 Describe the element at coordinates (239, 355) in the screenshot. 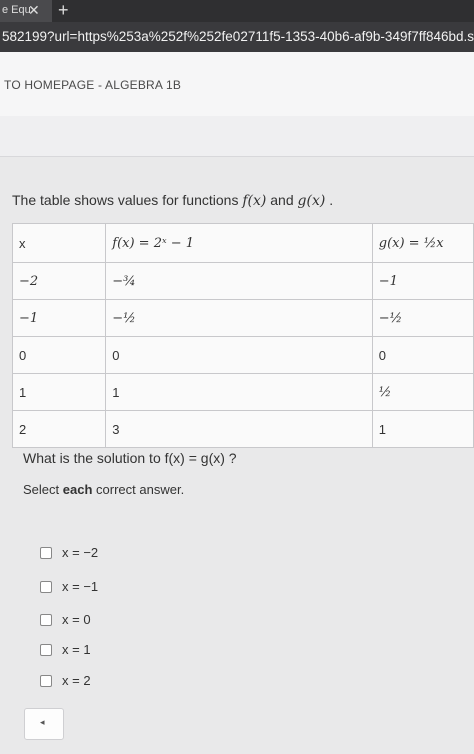

I see `cell-f: 0` at that location.